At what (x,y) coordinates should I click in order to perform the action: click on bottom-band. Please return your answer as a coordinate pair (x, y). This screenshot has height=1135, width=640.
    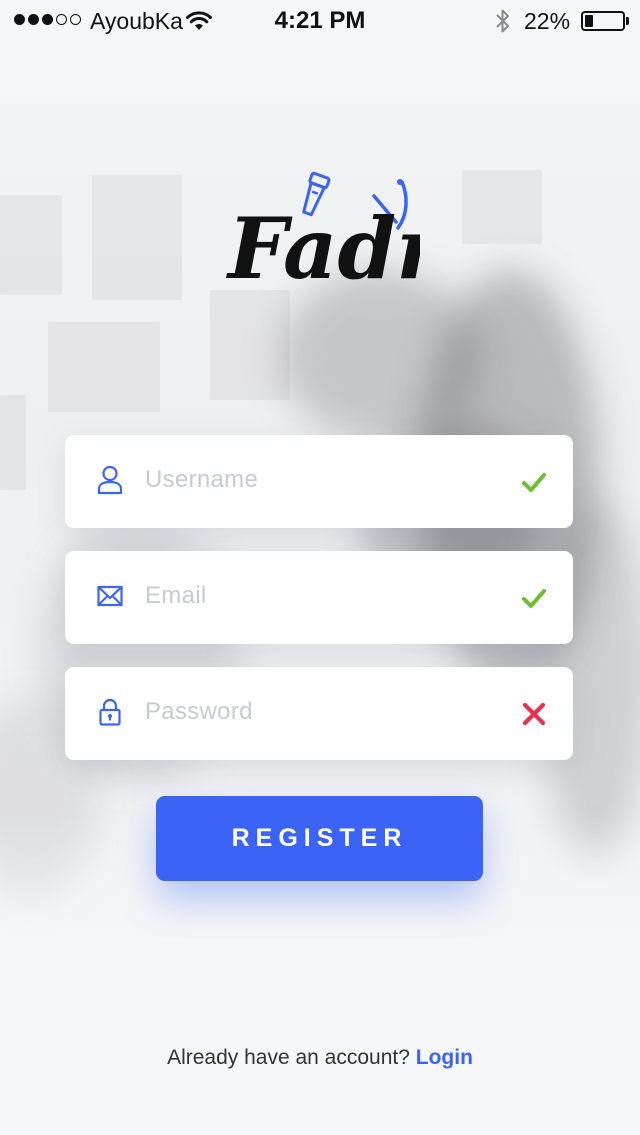
    Looking at the image, I should click on (320, 1105).